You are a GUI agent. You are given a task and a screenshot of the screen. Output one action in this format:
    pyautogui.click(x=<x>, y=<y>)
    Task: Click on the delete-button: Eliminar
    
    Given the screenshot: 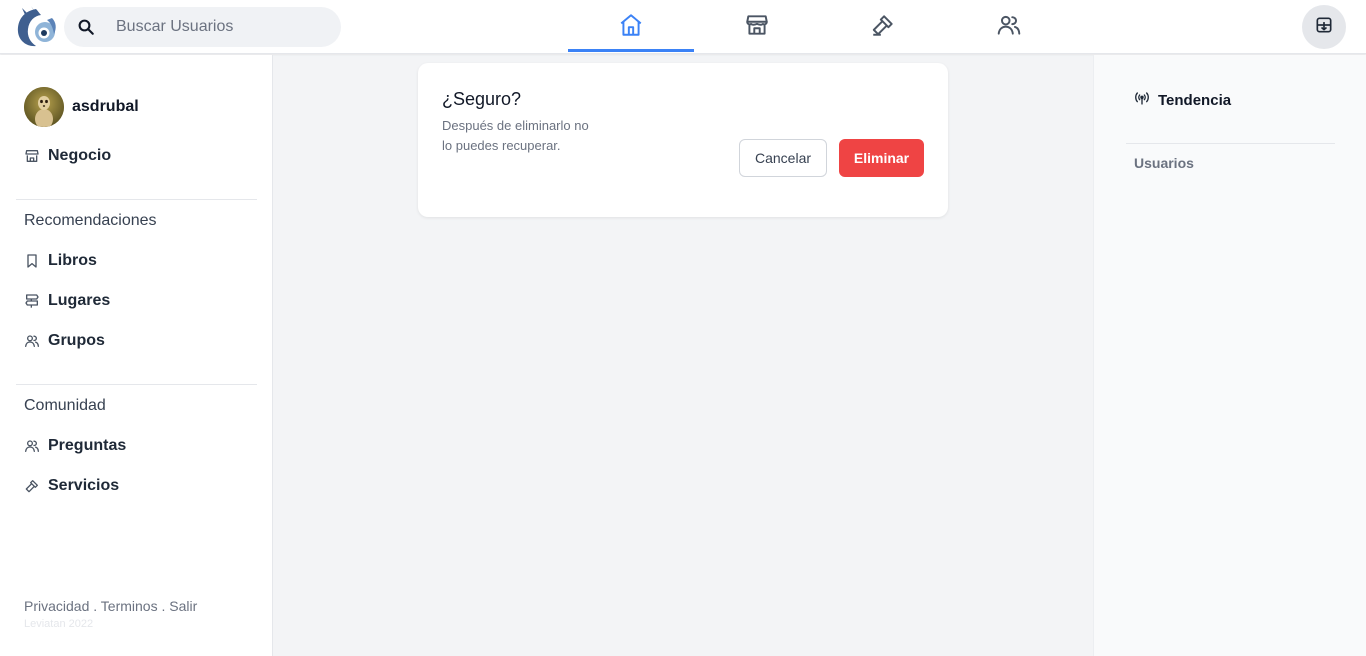 What is the action you would take?
    pyautogui.click(x=881, y=158)
    